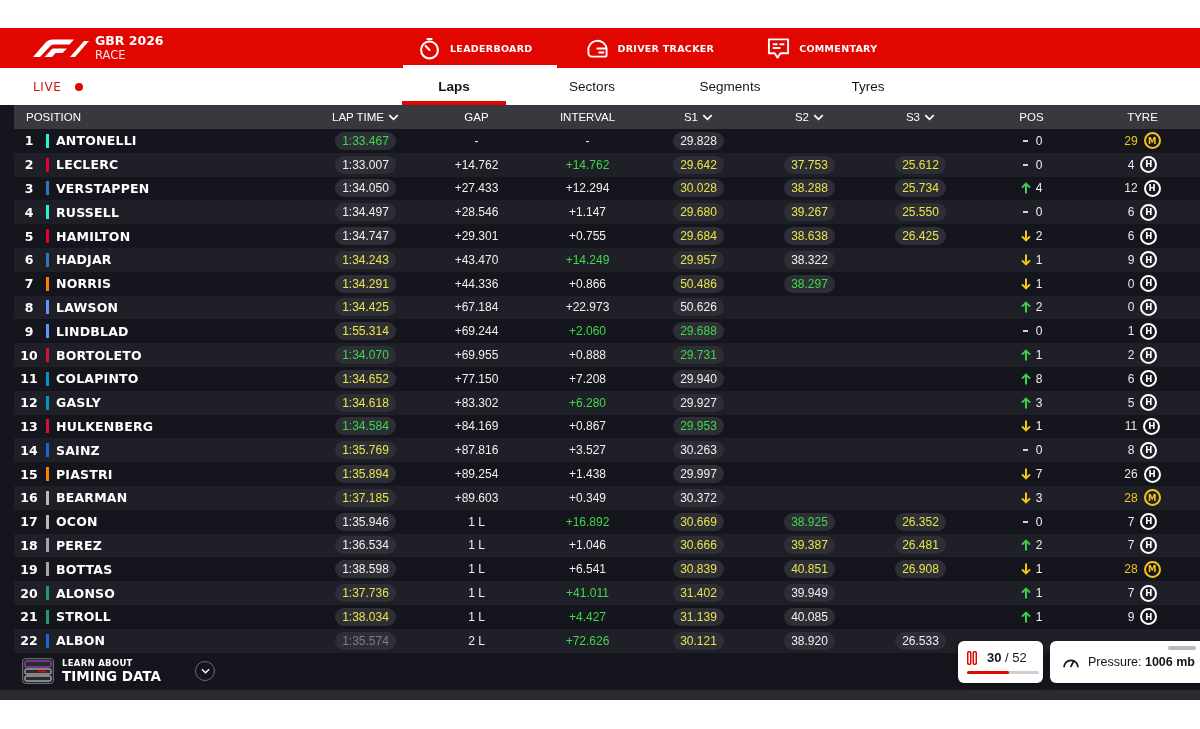 The image size is (1200, 729). Describe the element at coordinates (111, 676) in the screenshot. I see `timing-data-title: TIMING DATA` at that location.